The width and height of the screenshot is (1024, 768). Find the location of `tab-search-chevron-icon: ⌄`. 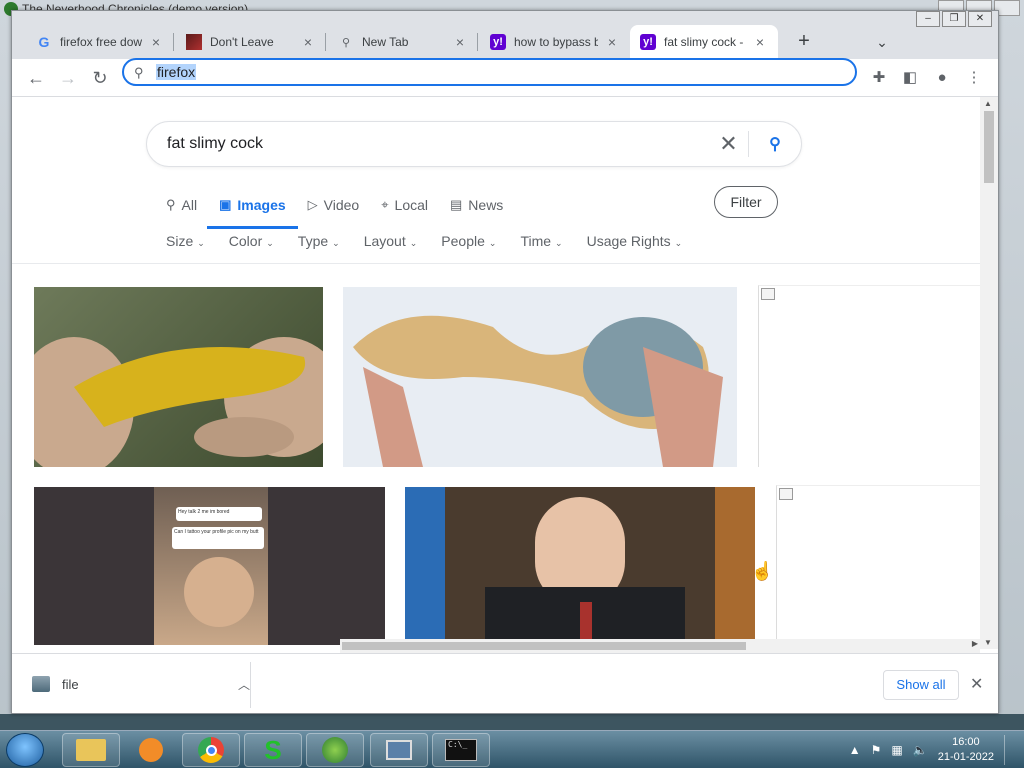

tab-search-chevron-icon: ⌄ is located at coordinates (882, 42).